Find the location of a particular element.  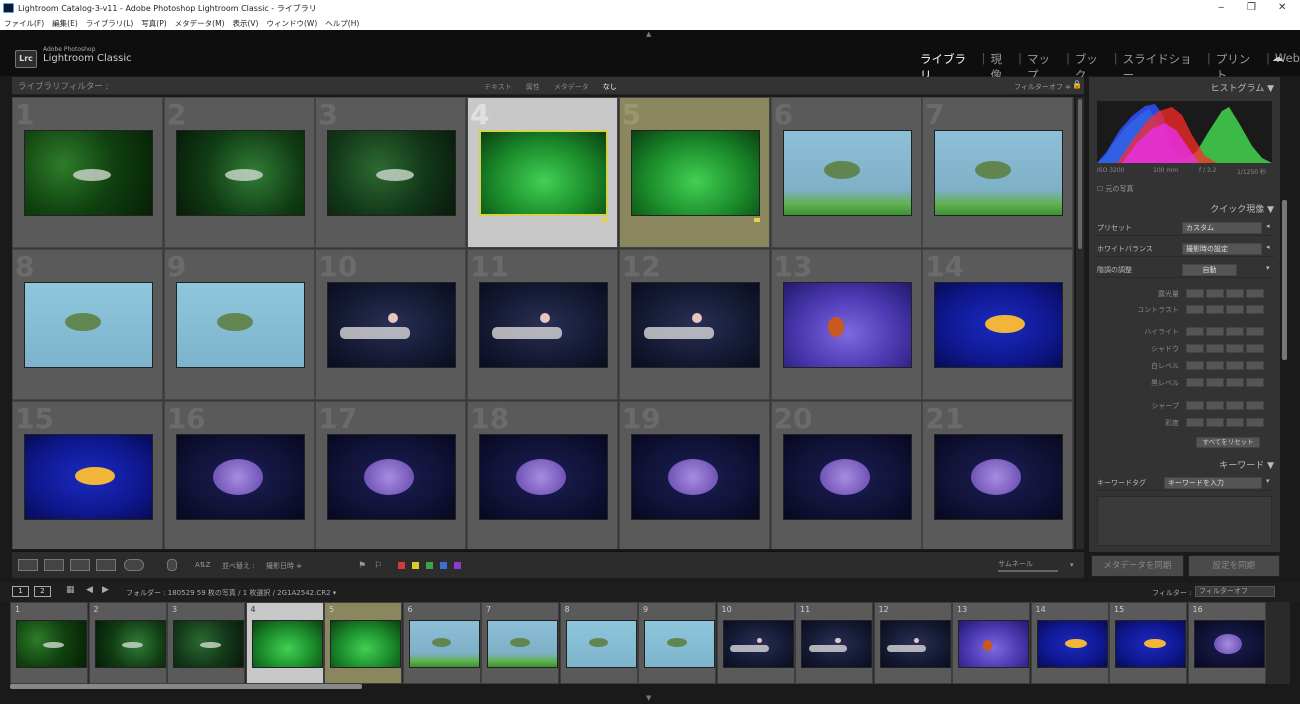

grid-mini-icon: ▦ is located at coordinates (70, 590).